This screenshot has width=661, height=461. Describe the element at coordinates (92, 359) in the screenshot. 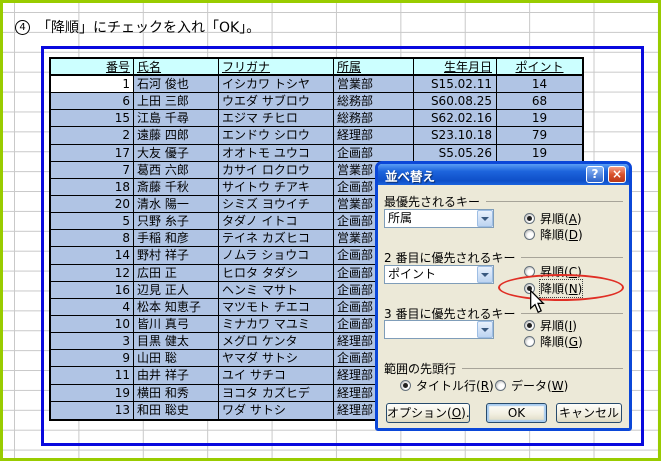

I see `table-cell: 9` at that location.